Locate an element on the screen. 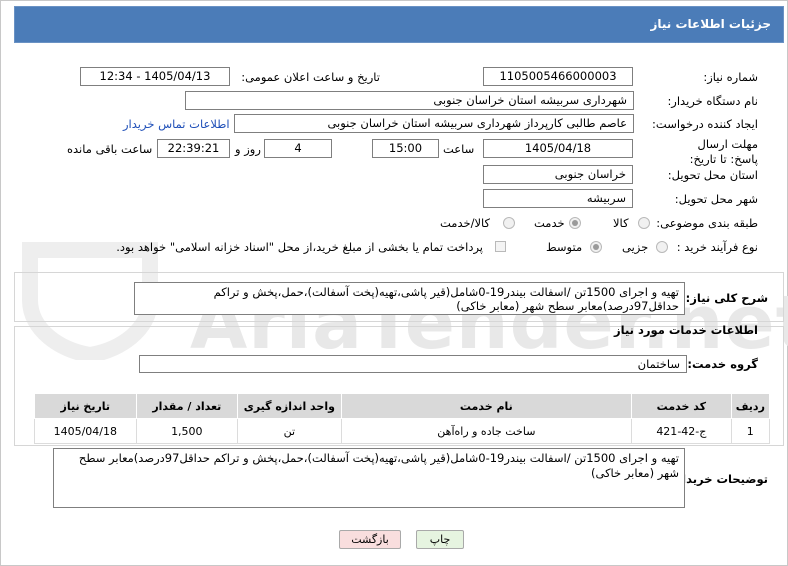  buyer-notes-label: توضیحات خریدار: is located at coordinates (719, 479).